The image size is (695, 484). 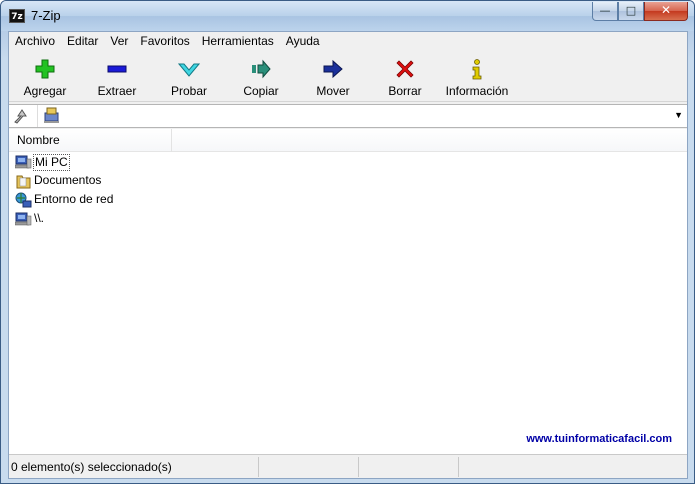 I want to click on menu-editar: Editar, so click(x=82, y=41).